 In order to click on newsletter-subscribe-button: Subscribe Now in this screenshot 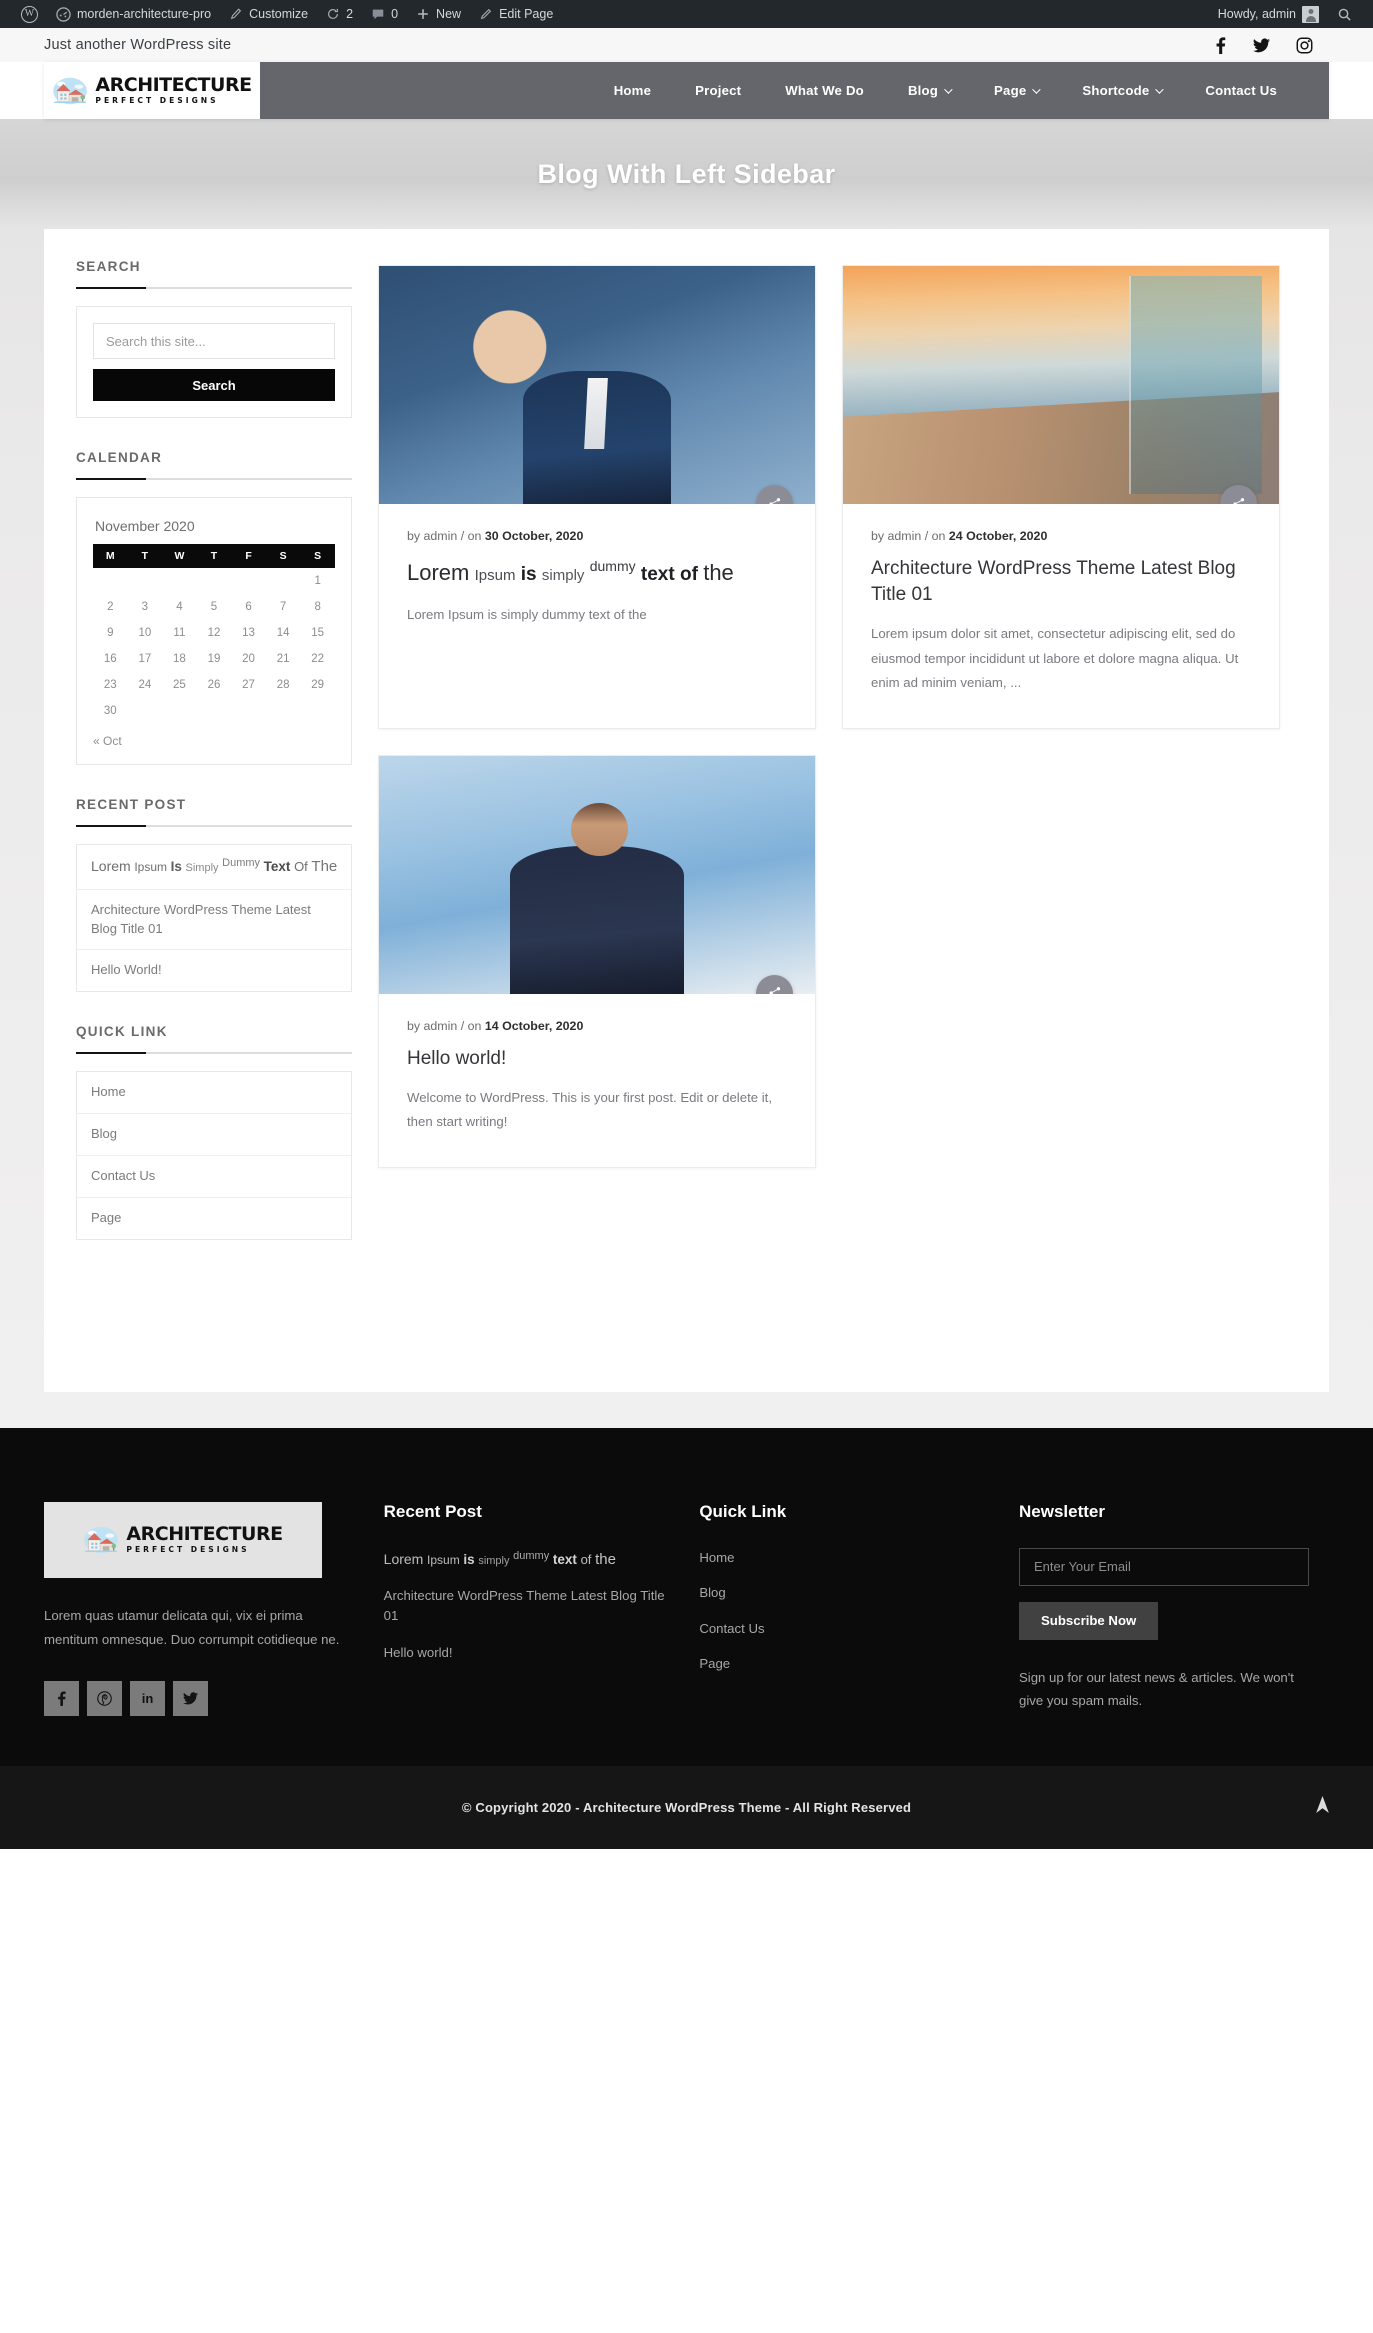, I will do `click(1089, 1620)`.